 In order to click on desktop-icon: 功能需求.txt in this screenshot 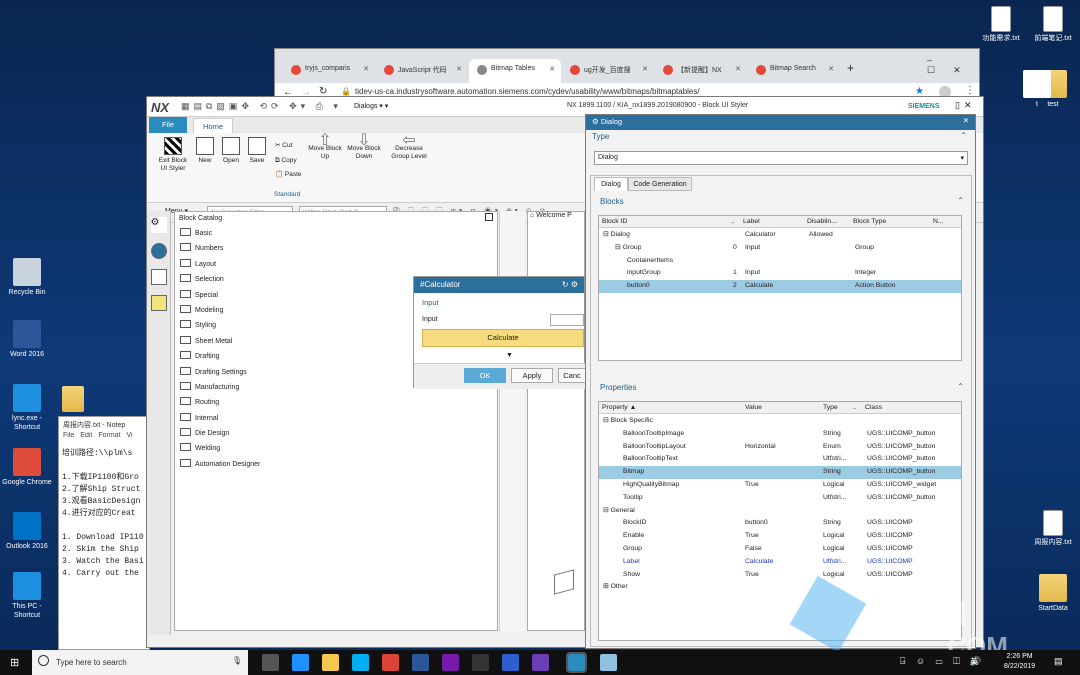, I will do `click(1001, 24)`.